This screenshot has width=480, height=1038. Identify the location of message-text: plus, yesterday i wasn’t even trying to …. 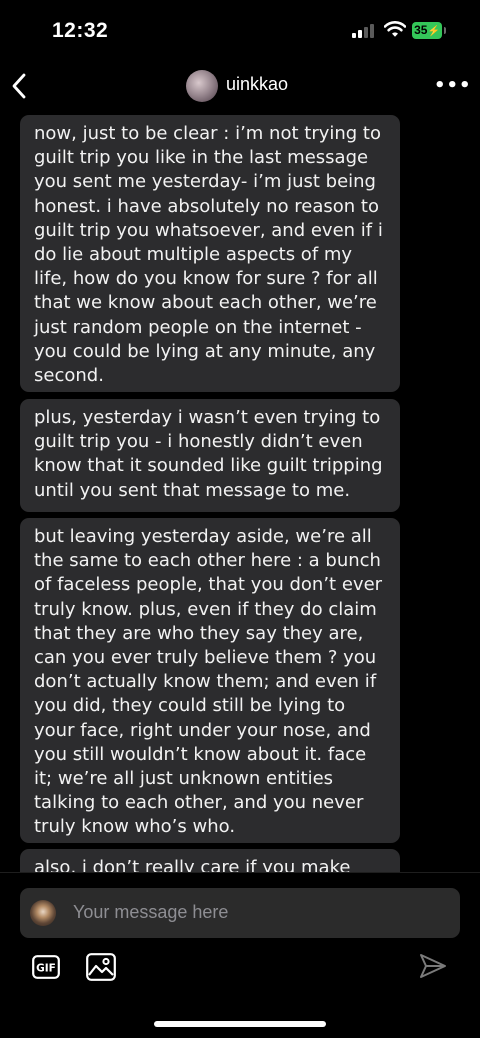
(208, 454).